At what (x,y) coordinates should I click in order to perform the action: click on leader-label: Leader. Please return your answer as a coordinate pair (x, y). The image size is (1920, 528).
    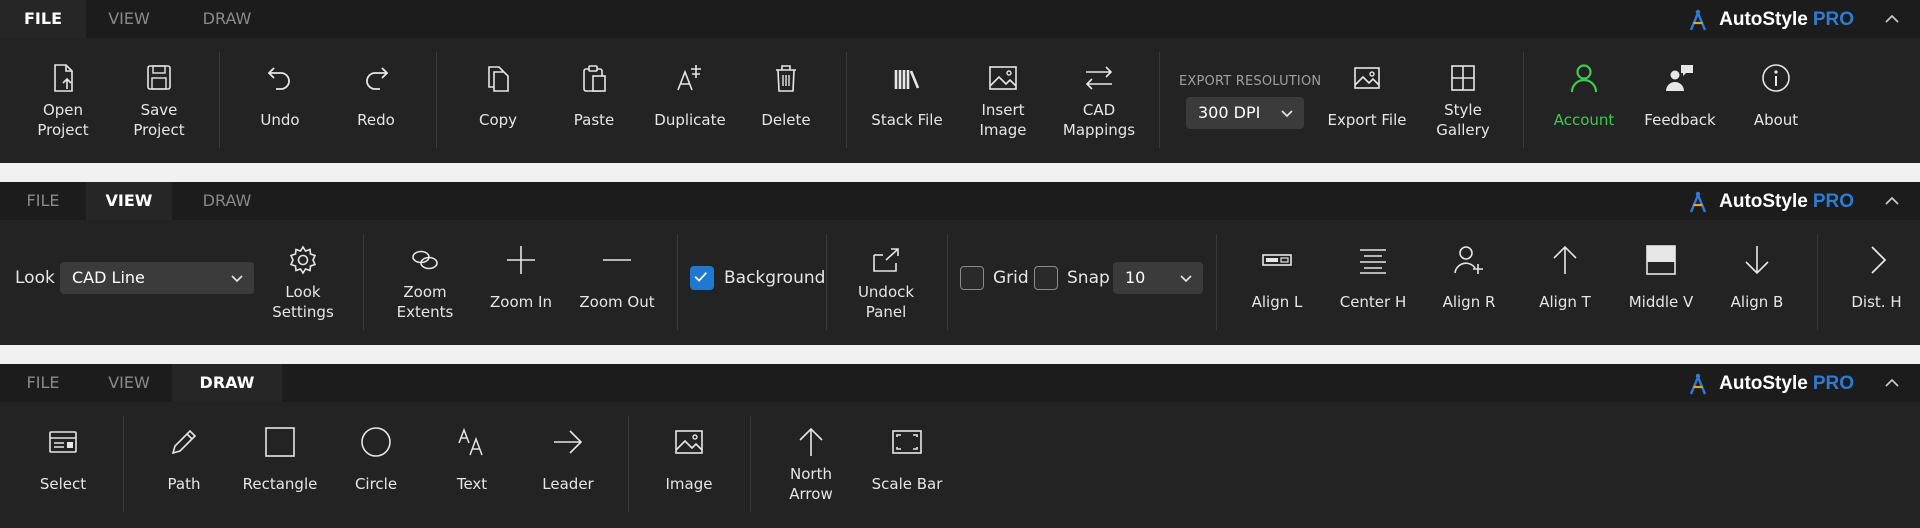
    Looking at the image, I should click on (568, 484).